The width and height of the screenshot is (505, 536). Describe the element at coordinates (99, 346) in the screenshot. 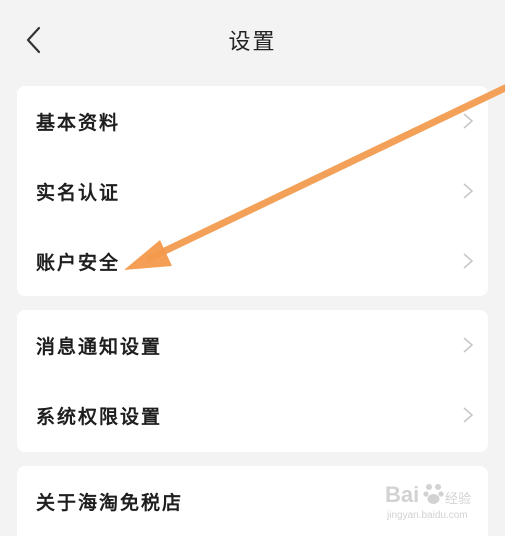

I see `settings-item-label: 消息通知设置` at that location.